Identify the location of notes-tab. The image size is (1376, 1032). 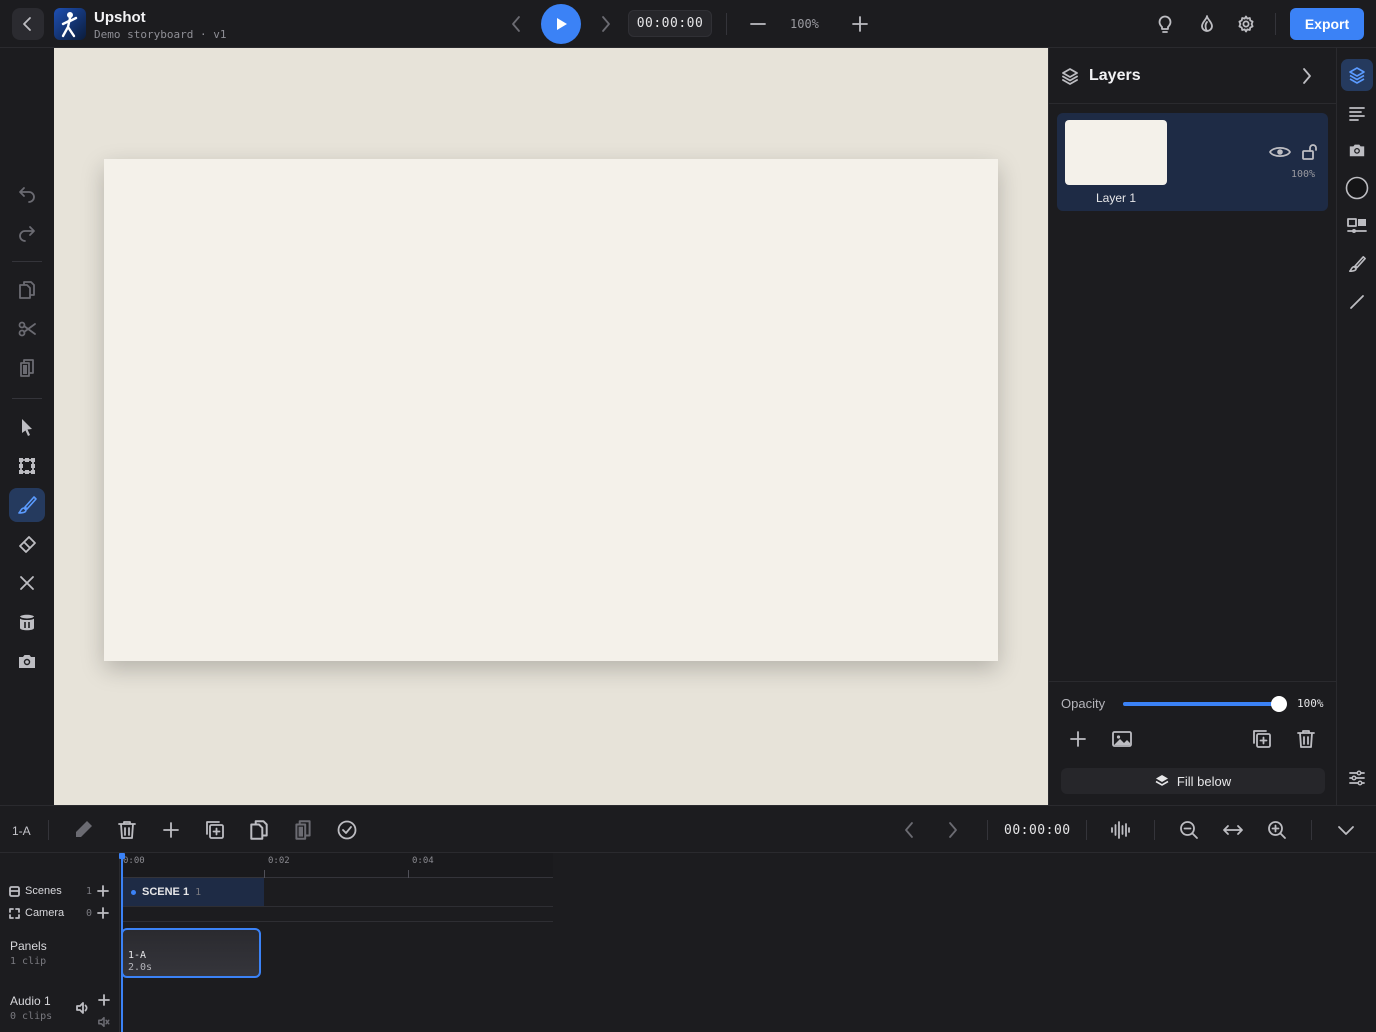
(1357, 113).